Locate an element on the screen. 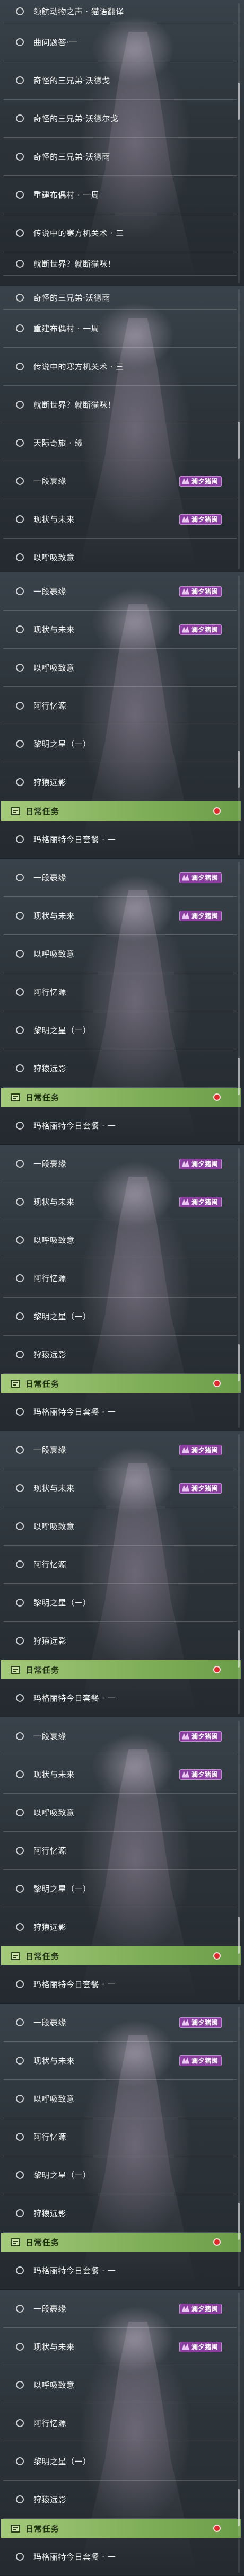 This screenshot has height=2576, width=244. section-header-label: 日常任务 is located at coordinates (43, 1097).